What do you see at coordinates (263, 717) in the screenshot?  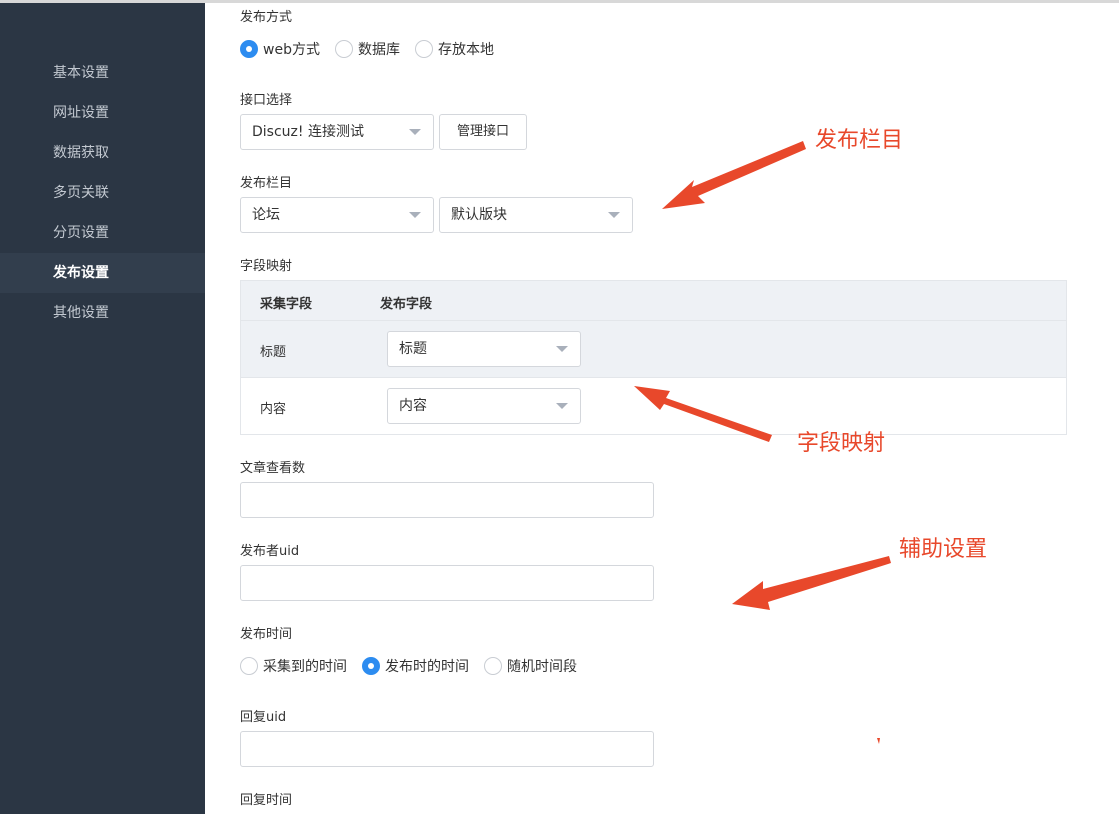 I see `reply-uid-label: 回复uid` at bounding box center [263, 717].